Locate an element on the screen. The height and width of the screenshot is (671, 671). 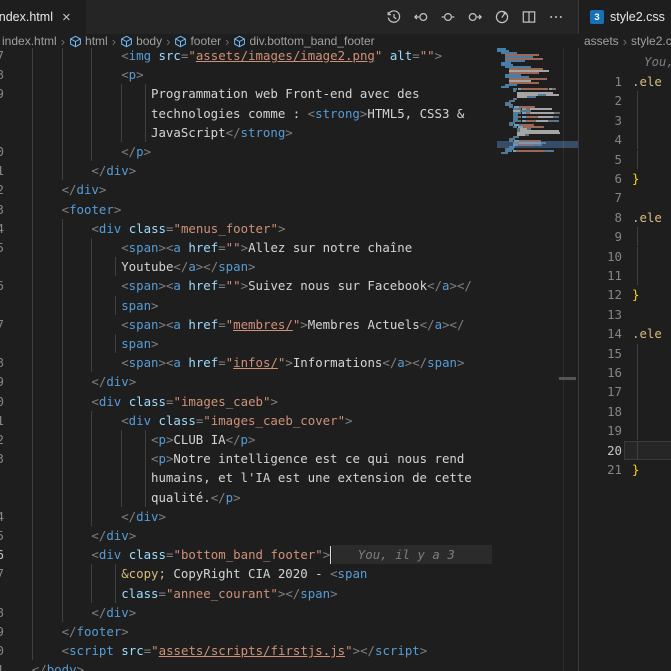
tab-index-html: index.html × is located at coordinates (43, 17).